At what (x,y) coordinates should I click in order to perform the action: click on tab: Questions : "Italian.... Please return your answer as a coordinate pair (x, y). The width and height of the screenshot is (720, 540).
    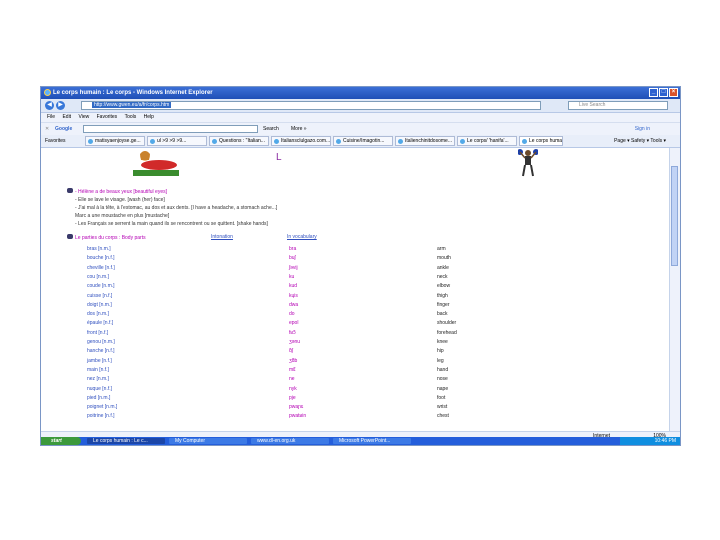
    Looking at the image, I should click on (239, 141).